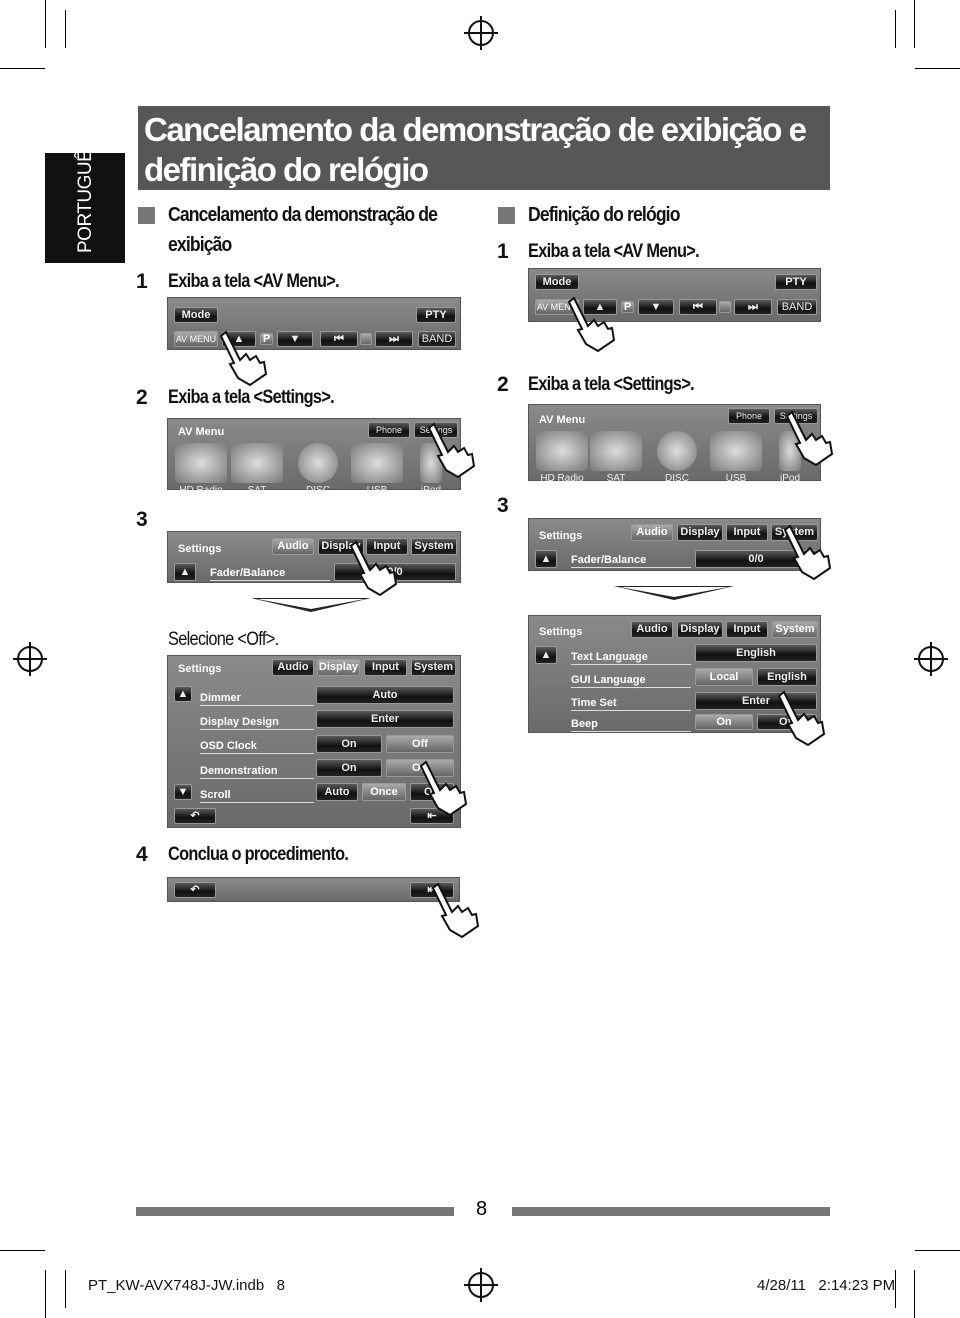  What do you see at coordinates (311, 605) in the screenshot?
I see `down-arrow-icon` at bounding box center [311, 605].